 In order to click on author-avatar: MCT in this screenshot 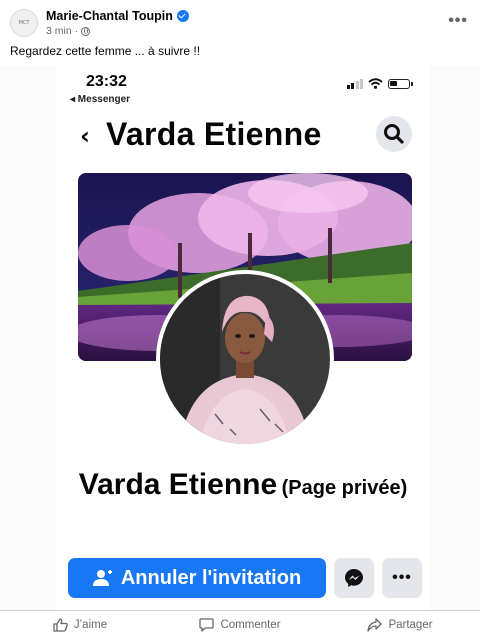, I will do `click(24, 23)`.